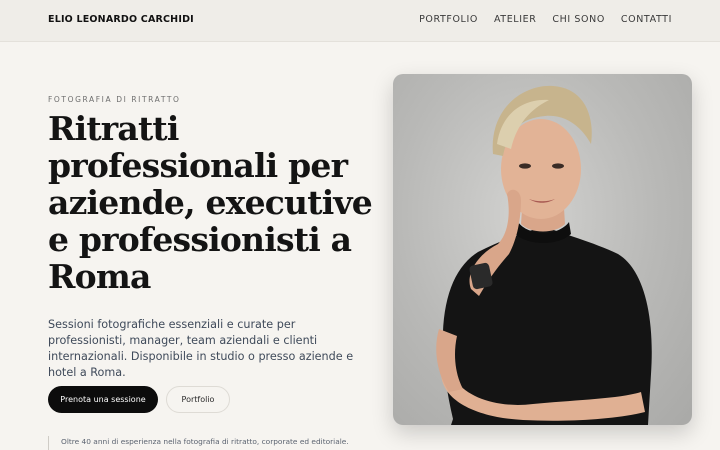 The height and width of the screenshot is (450, 720). I want to click on main-nav: PORTFOLIO ATELIER CHI SONO CONTATTI, so click(545, 19).